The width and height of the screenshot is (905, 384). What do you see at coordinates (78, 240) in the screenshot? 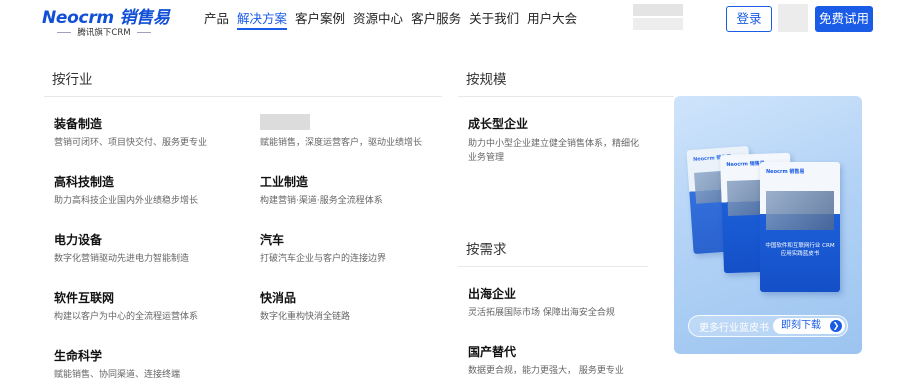
I see `industry-item-title: 电力设备` at bounding box center [78, 240].